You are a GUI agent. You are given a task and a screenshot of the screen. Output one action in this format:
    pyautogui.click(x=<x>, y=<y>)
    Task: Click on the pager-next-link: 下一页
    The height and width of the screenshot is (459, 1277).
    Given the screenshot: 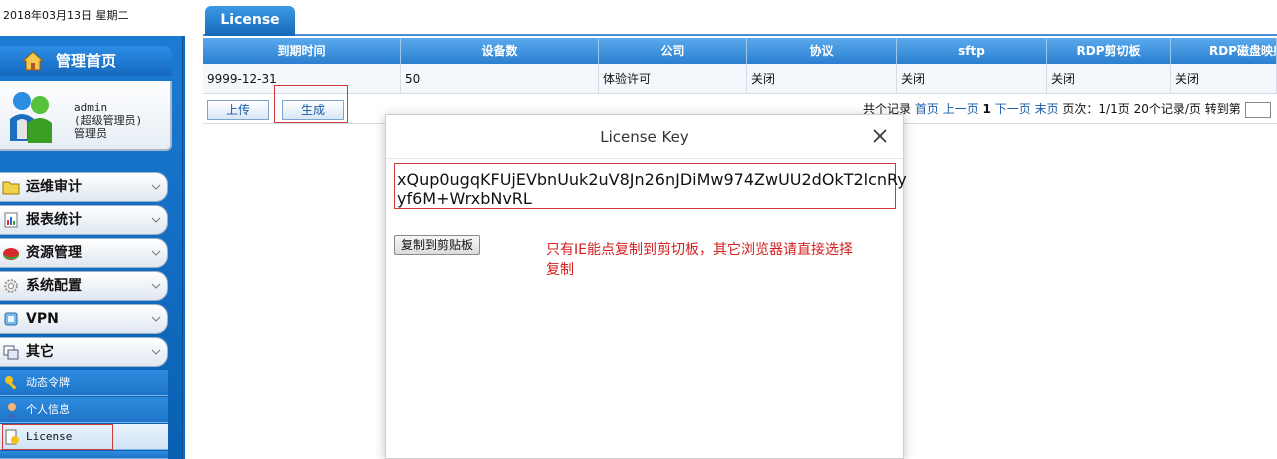 What is the action you would take?
    pyautogui.click(x=1013, y=109)
    